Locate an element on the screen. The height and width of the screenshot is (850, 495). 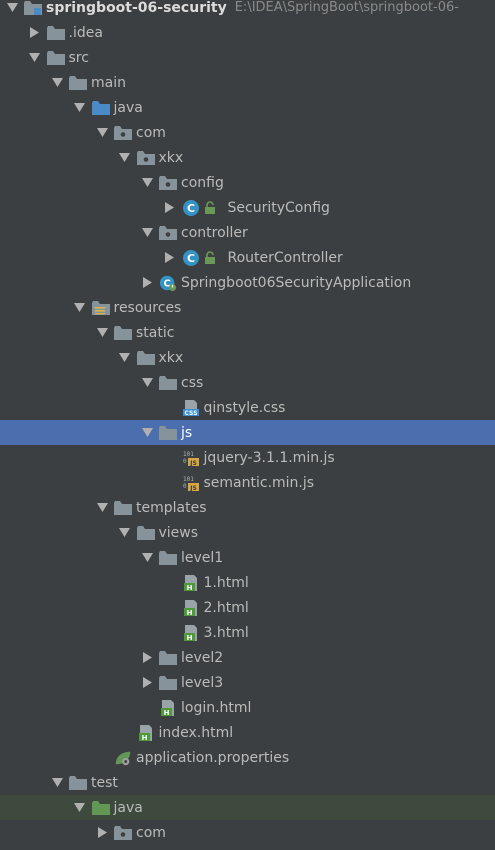
tree-row-label: src is located at coordinates (78, 57).